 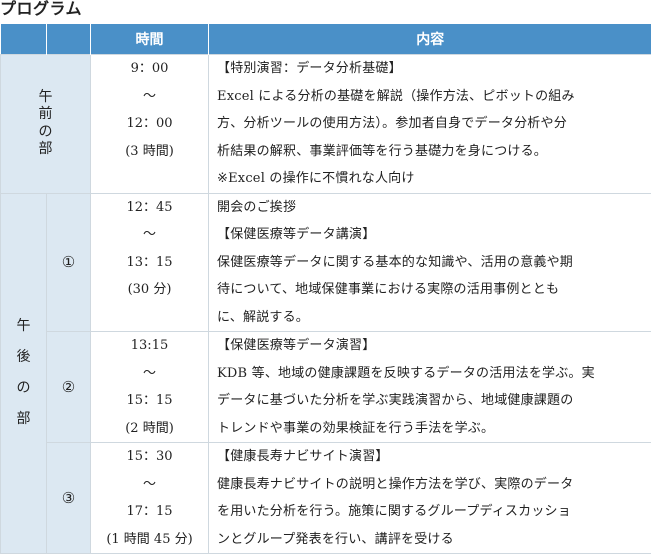 What do you see at coordinates (149, 39) in the screenshot?
I see `header-time: 時間` at bounding box center [149, 39].